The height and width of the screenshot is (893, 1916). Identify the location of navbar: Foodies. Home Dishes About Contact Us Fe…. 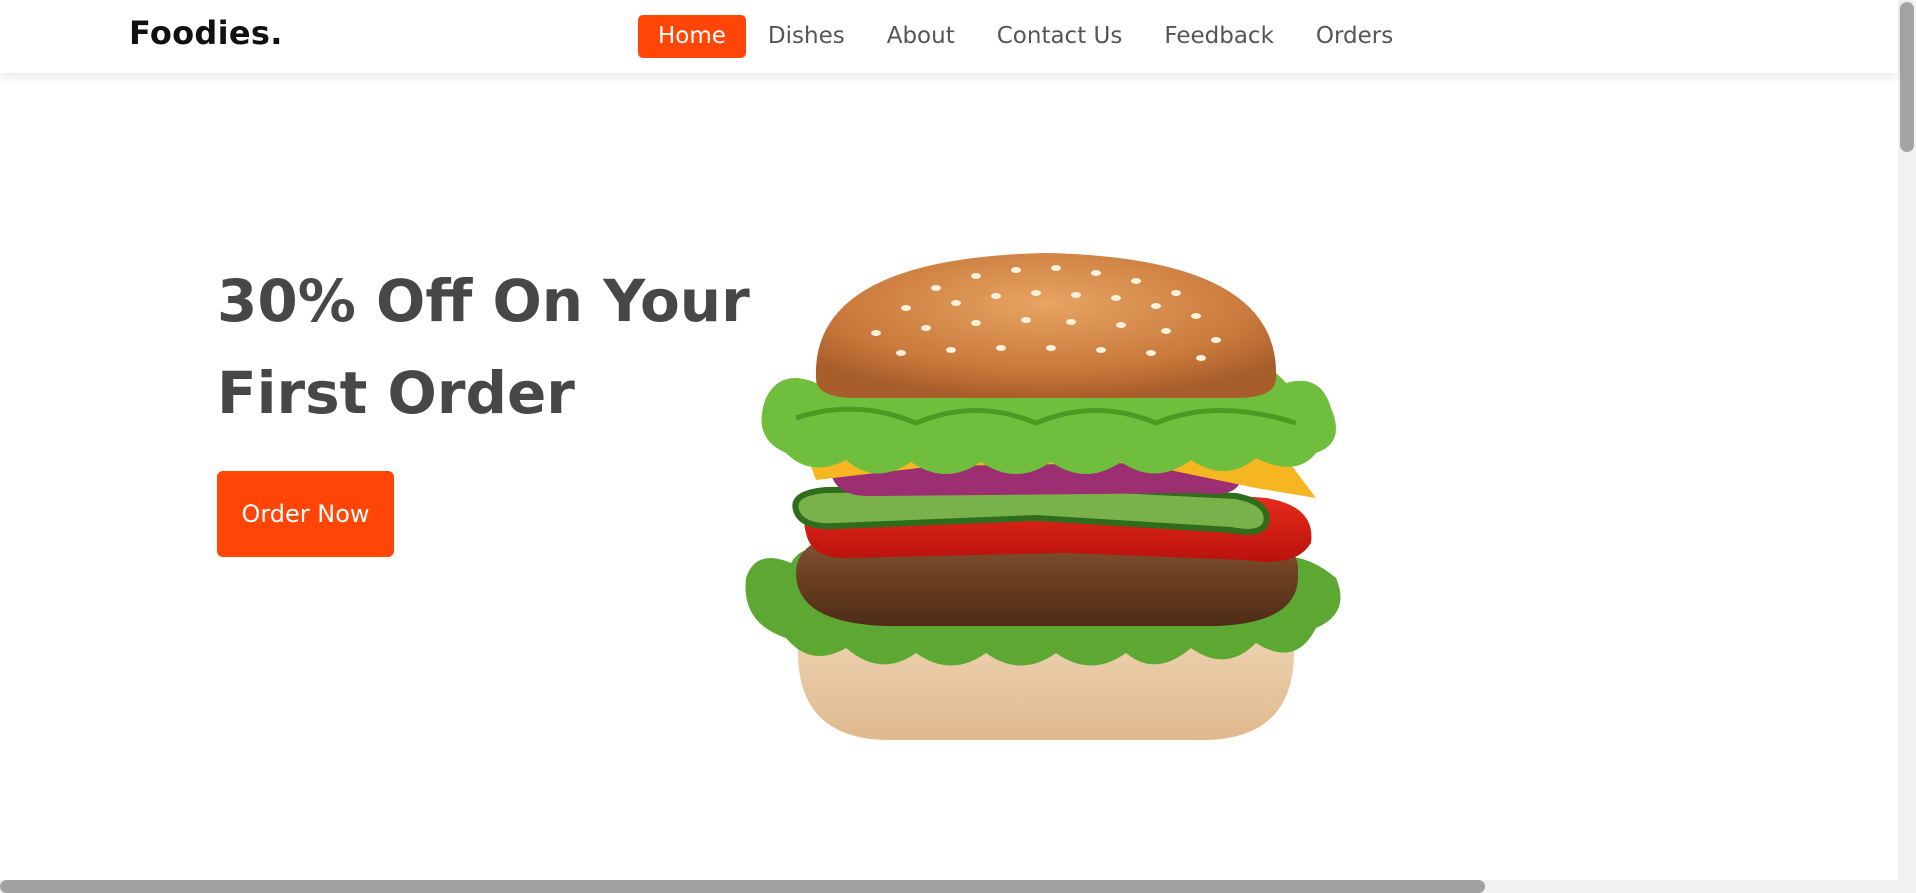
(949, 36).